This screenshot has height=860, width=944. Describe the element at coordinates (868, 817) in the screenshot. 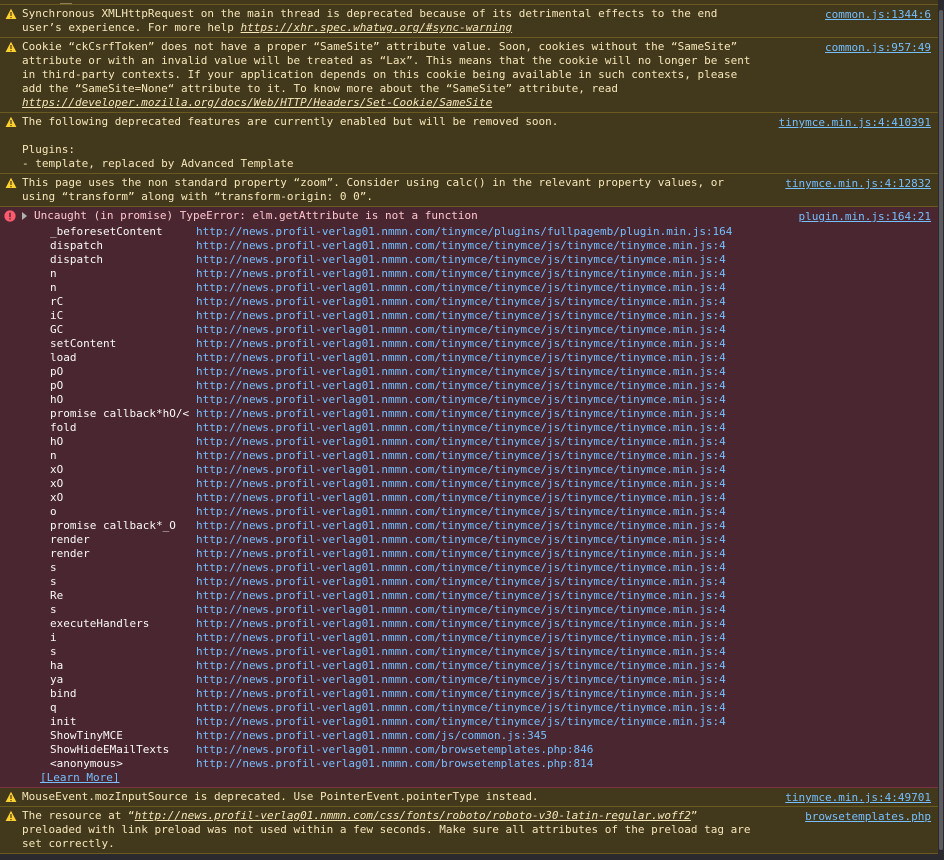

I see `source-link: browsetemplates.php` at that location.